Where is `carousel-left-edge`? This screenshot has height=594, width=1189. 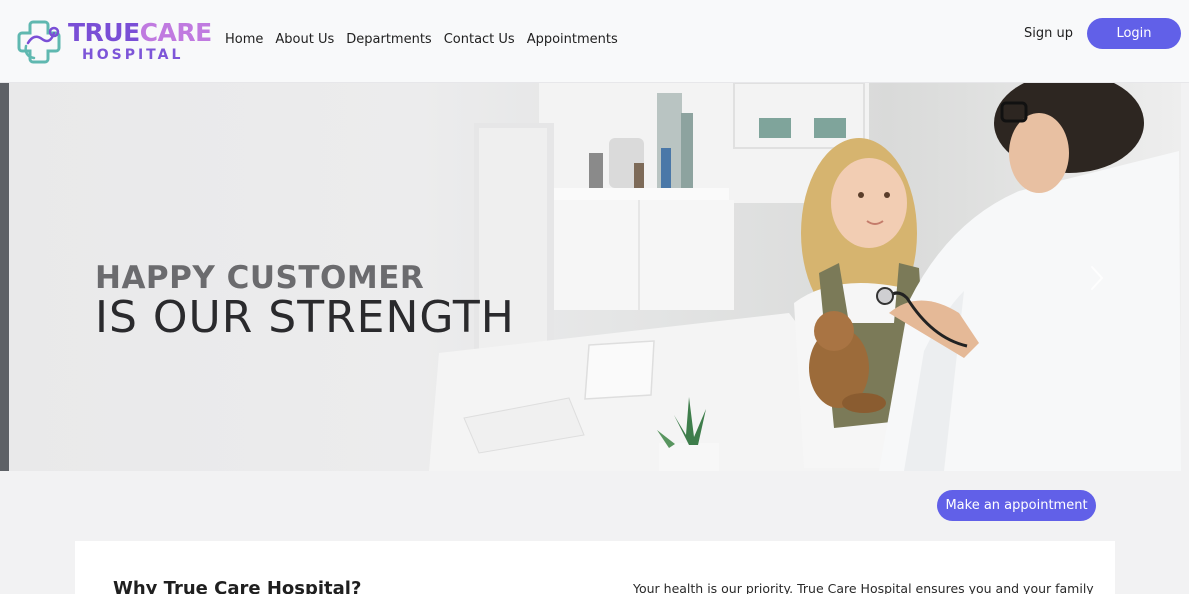
carousel-left-edge is located at coordinates (4, 277).